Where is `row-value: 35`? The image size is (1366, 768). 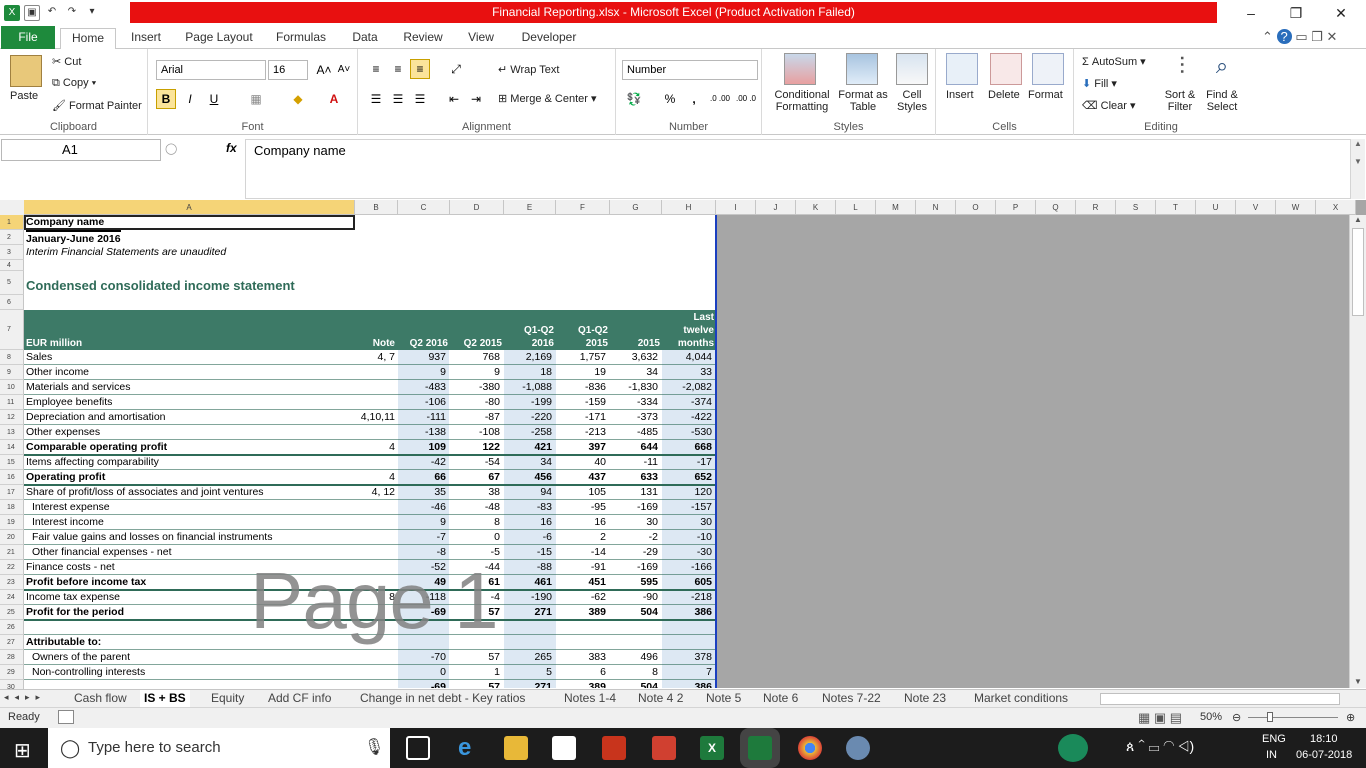 row-value: 35 is located at coordinates (423, 492).